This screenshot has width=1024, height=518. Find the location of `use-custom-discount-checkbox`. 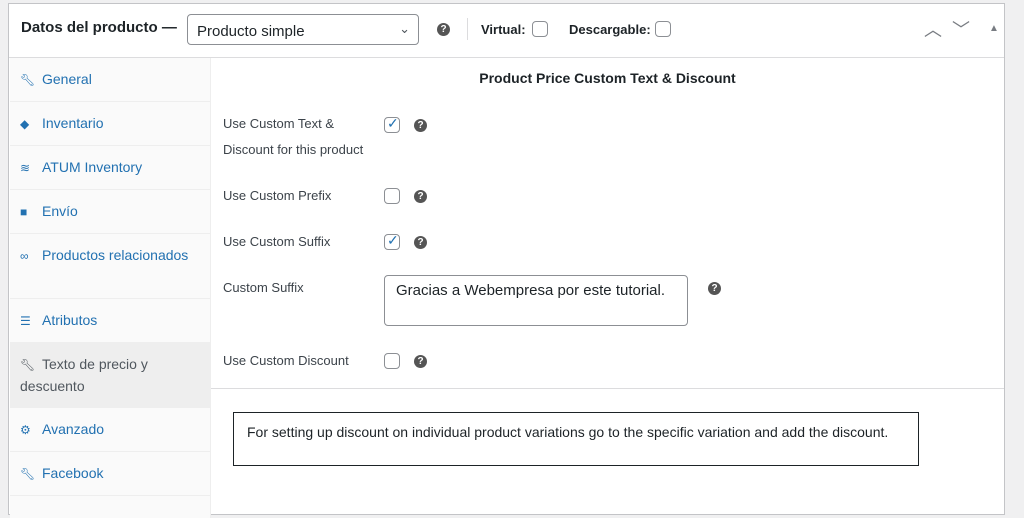

use-custom-discount-checkbox is located at coordinates (392, 361).